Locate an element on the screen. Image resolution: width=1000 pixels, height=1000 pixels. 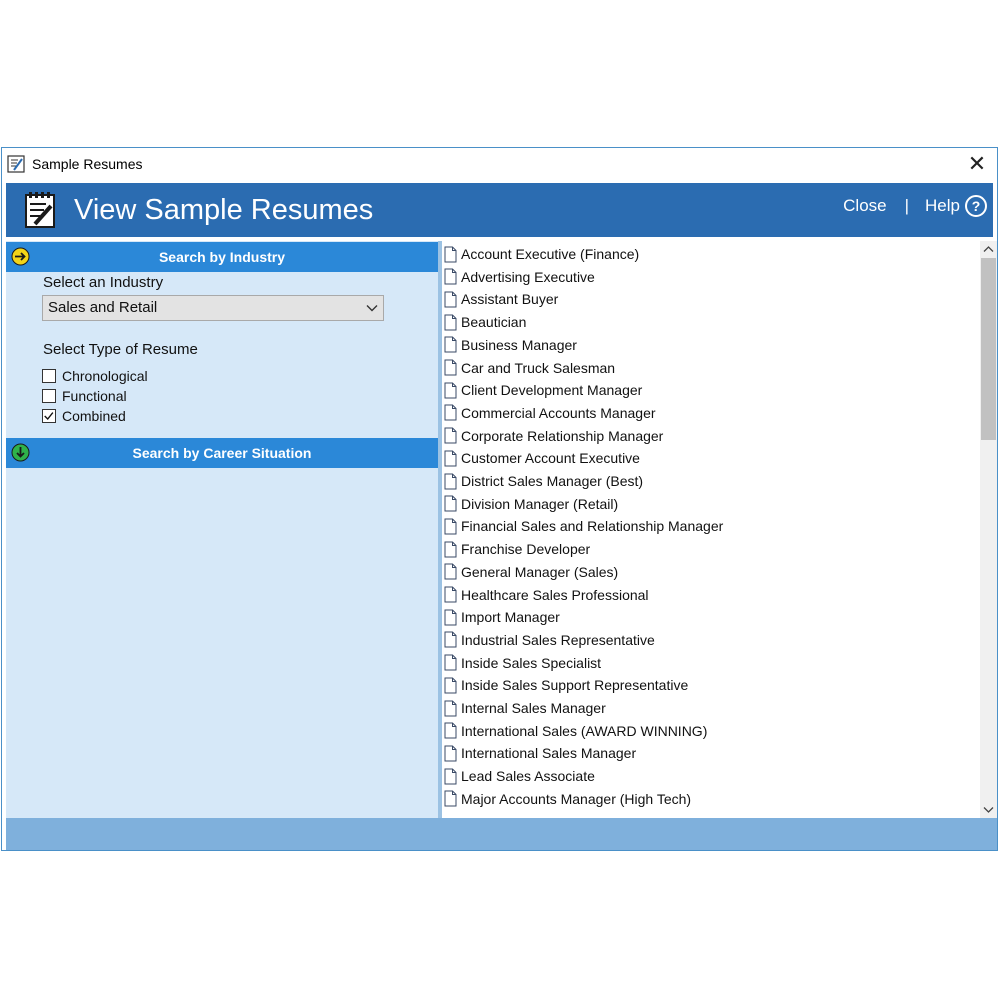
close-link: Close is located at coordinates (864, 206).